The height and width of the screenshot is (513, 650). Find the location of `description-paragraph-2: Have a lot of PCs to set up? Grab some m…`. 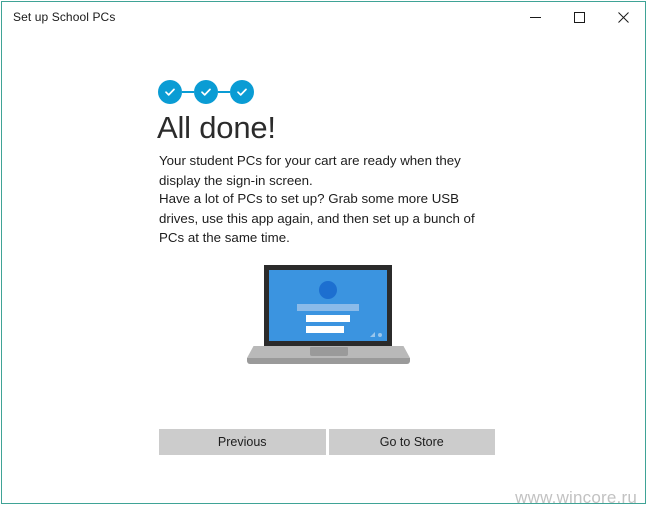

description-paragraph-2: Have a lot of PCs to set up? Grab some m… is located at coordinates (317, 218).